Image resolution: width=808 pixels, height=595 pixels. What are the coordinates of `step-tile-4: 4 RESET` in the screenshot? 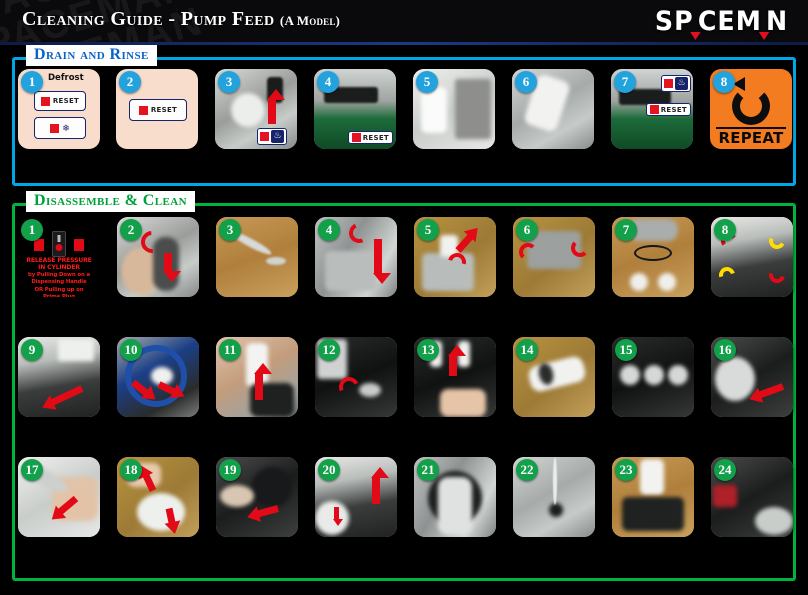 It's located at (355, 109).